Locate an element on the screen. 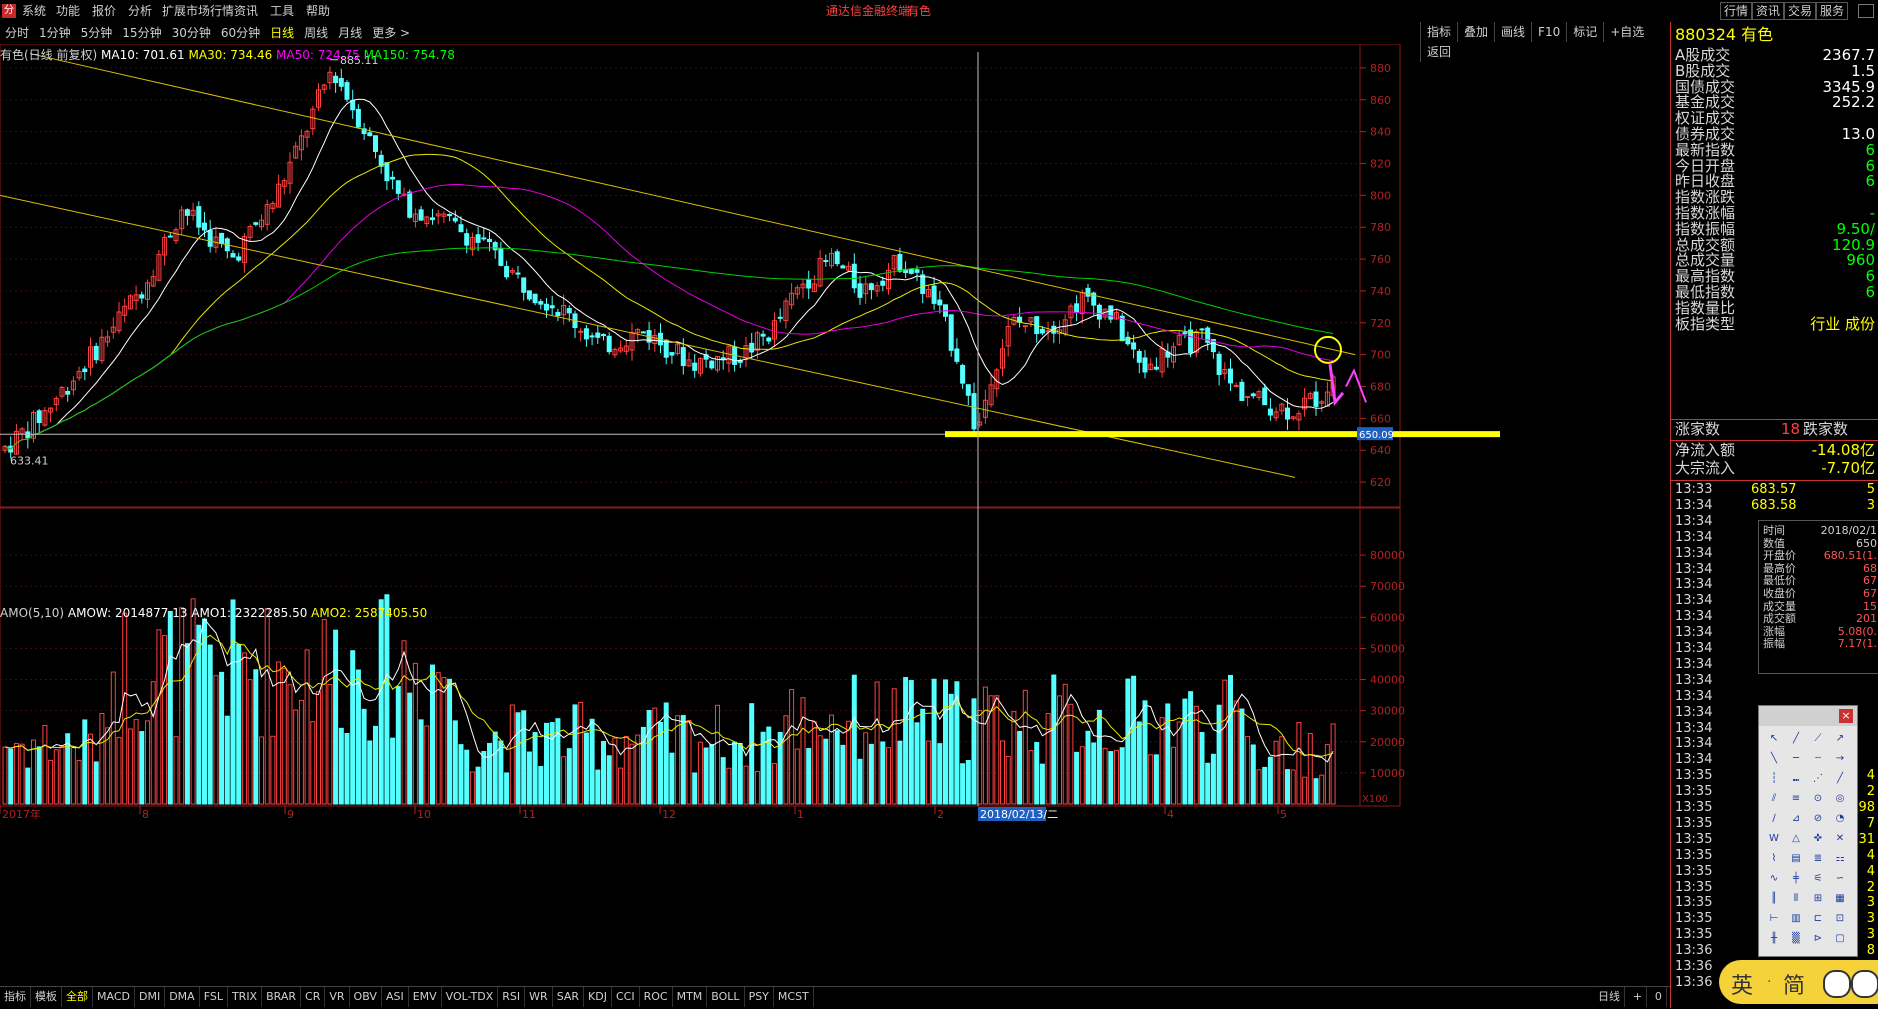  draw-tool-icon: ⊿ is located at coordinates (1796, 819).